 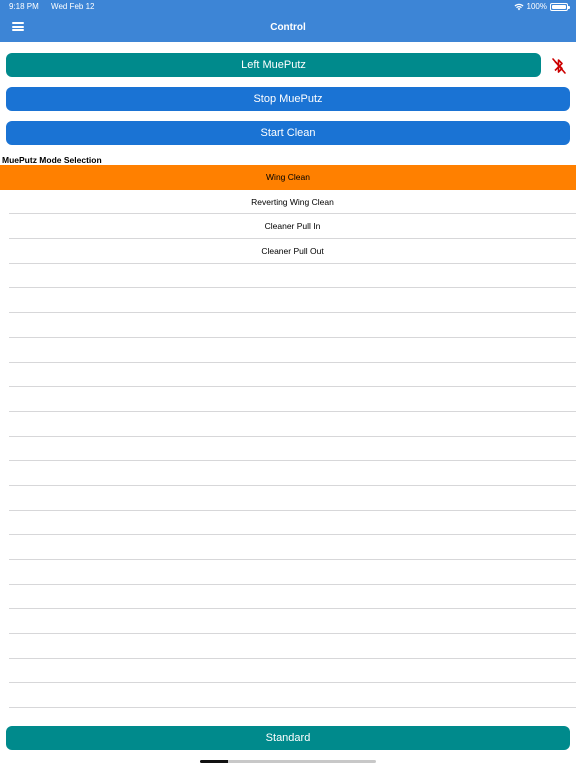 What do you see at coordinates (288, 738) in the screenshot?
I see `standard-button: Standard` at bounding box center [288, 738].